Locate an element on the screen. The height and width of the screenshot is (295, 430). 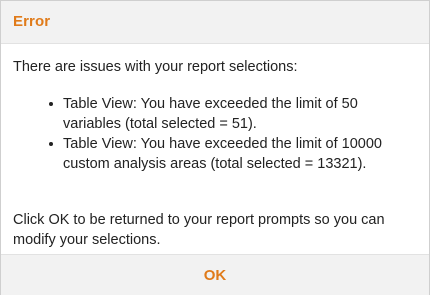
dialog-button-bar: OK is located at coordinates (215, 274).